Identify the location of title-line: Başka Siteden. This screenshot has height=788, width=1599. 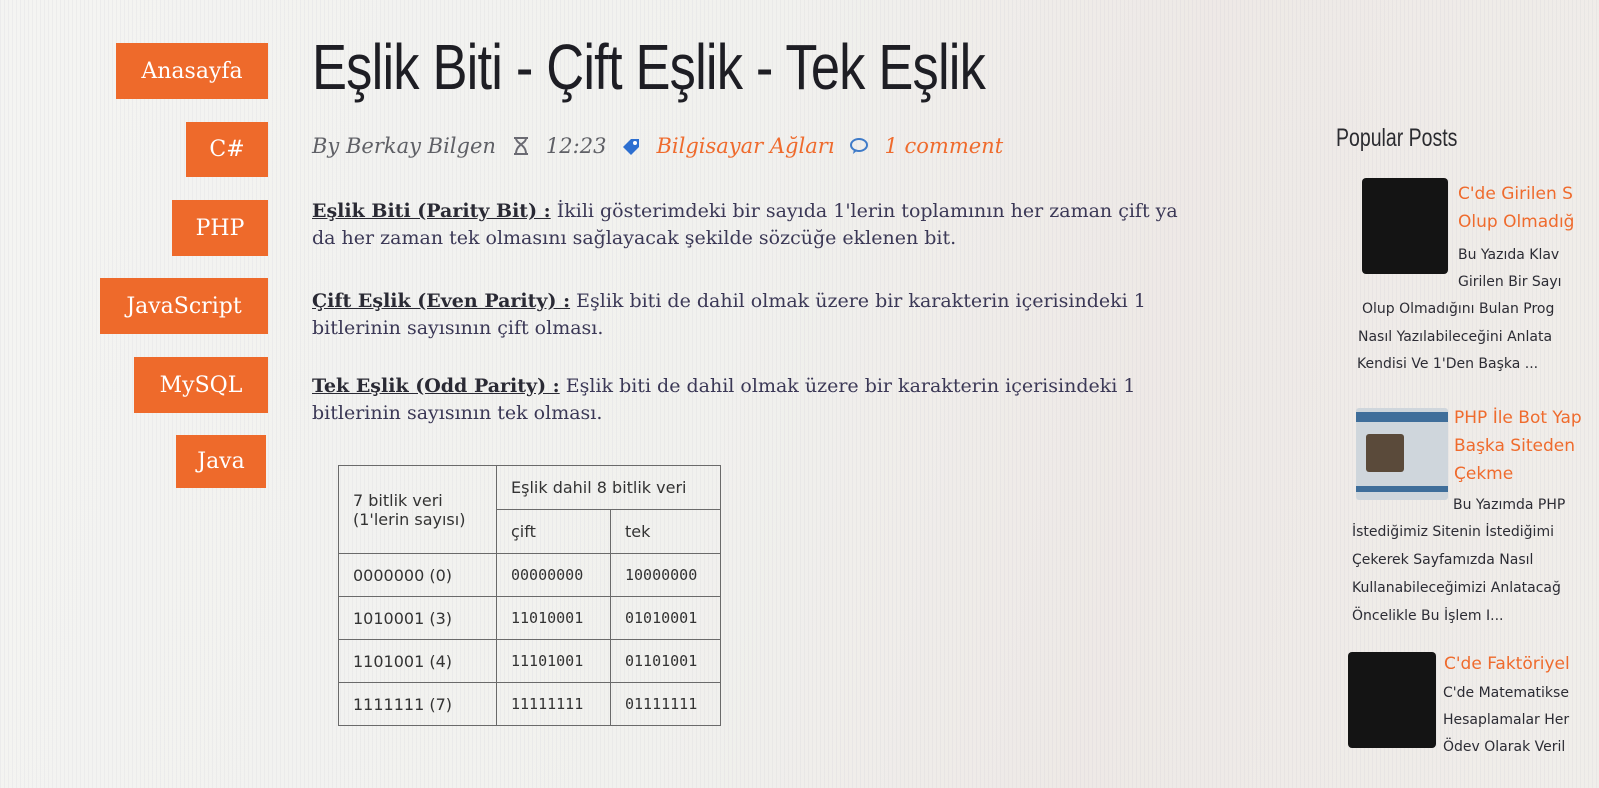
(1514, 446).